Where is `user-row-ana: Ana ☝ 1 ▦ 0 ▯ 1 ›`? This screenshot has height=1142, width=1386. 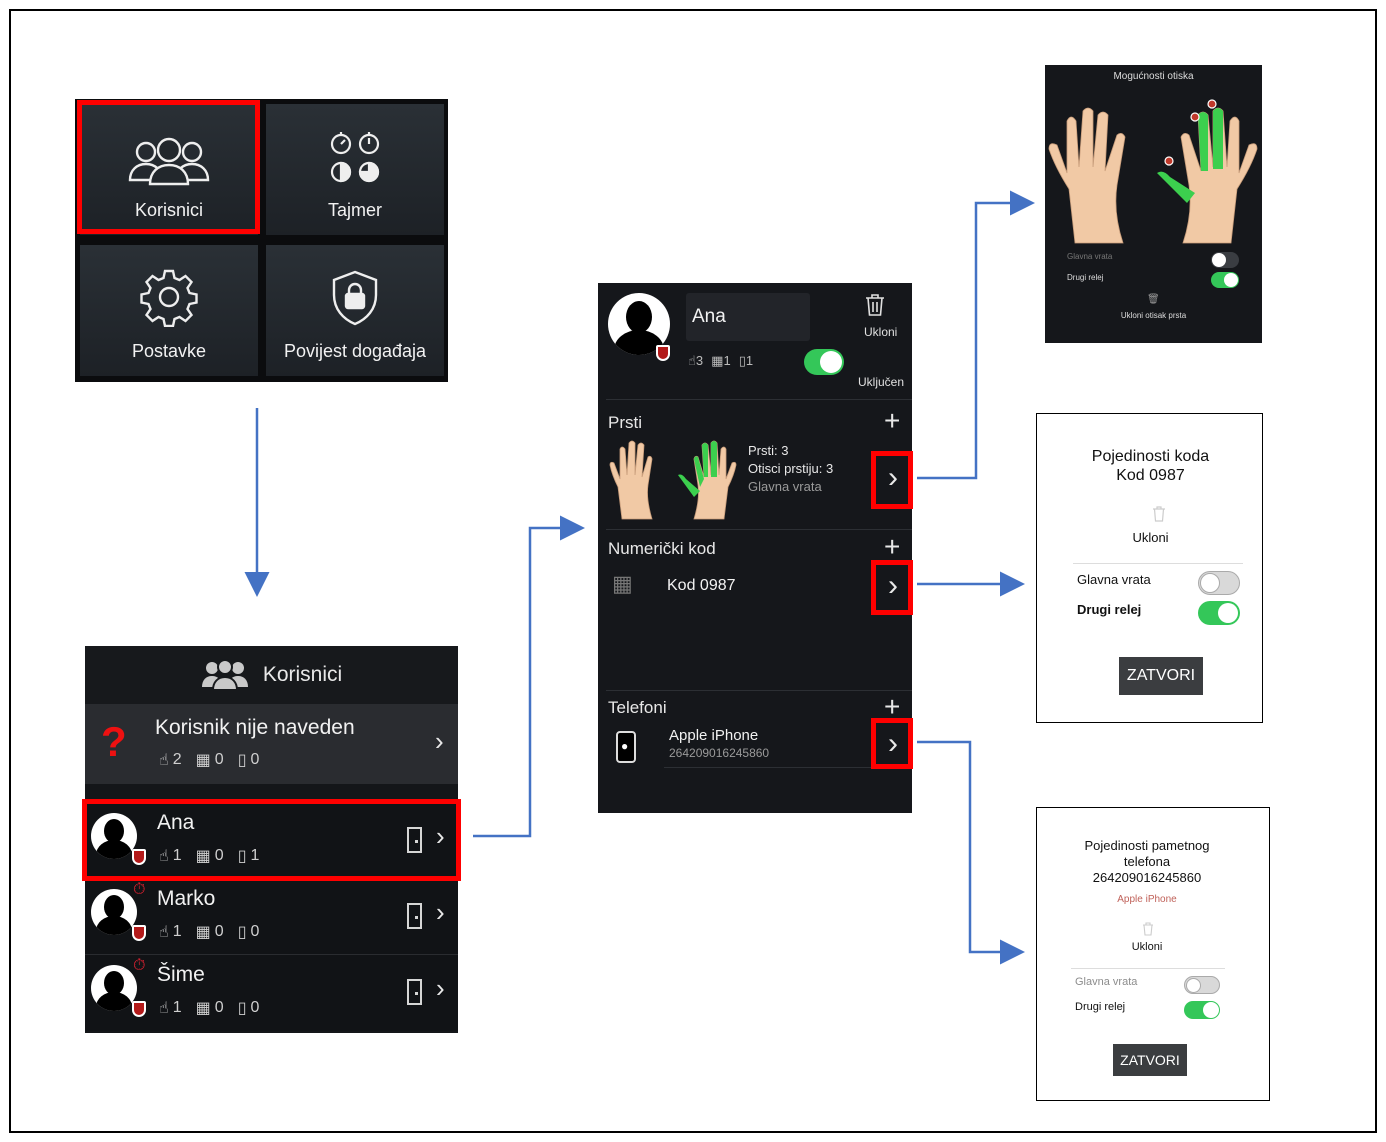
user-row-ana: Ana ☝ 1 ▦ 0 ▯ 1 › is located at coordinates (271, 841).